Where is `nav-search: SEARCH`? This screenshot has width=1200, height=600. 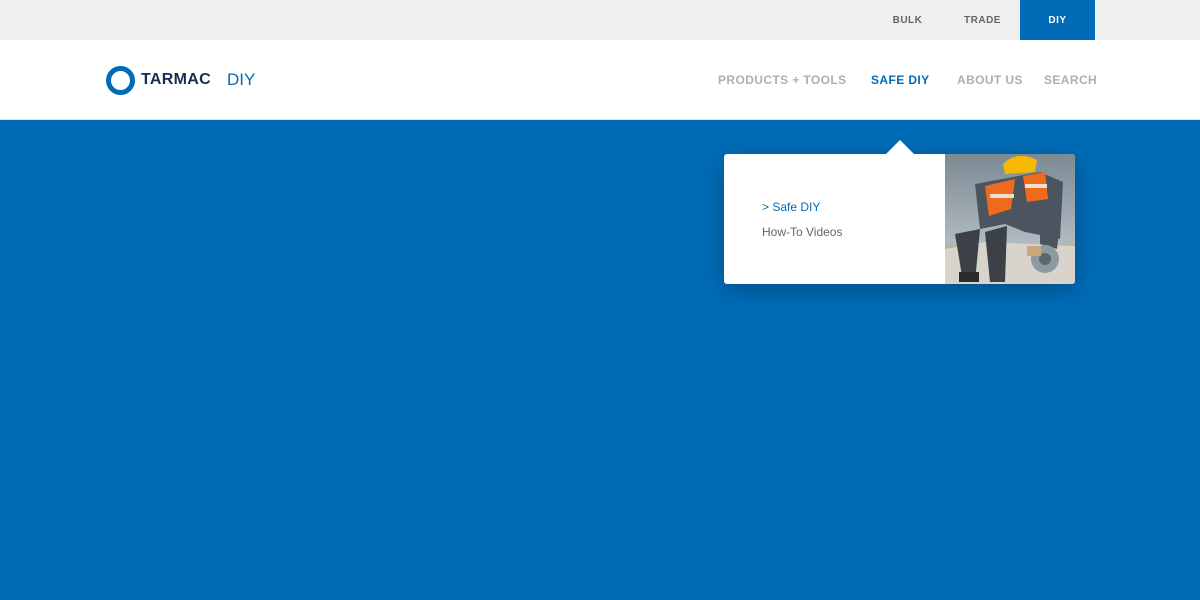 nav-search: SEARCH is located at coordinates (1070, 80).